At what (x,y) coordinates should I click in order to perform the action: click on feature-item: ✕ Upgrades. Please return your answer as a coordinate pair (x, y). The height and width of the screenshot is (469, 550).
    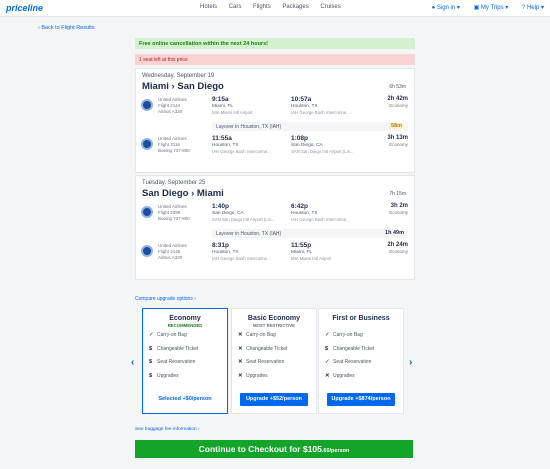
    Looking at the image, I should click on (361, 380).